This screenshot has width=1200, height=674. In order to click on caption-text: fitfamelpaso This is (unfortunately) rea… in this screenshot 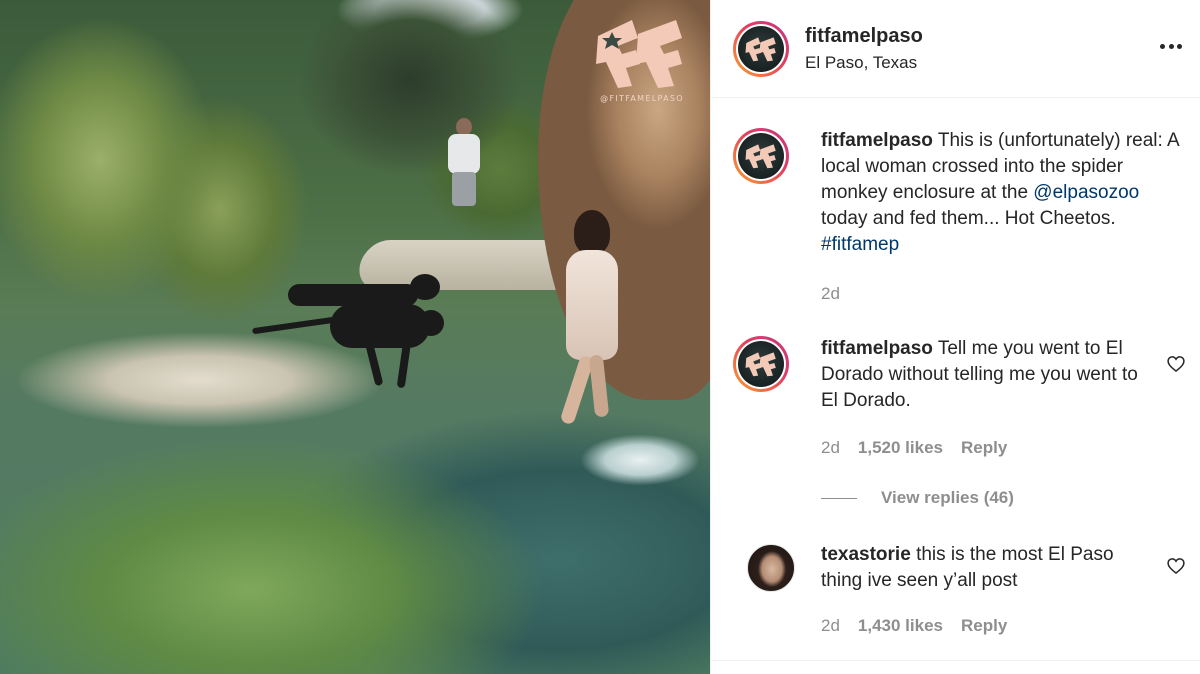, I will do `click(1003, 193)`.